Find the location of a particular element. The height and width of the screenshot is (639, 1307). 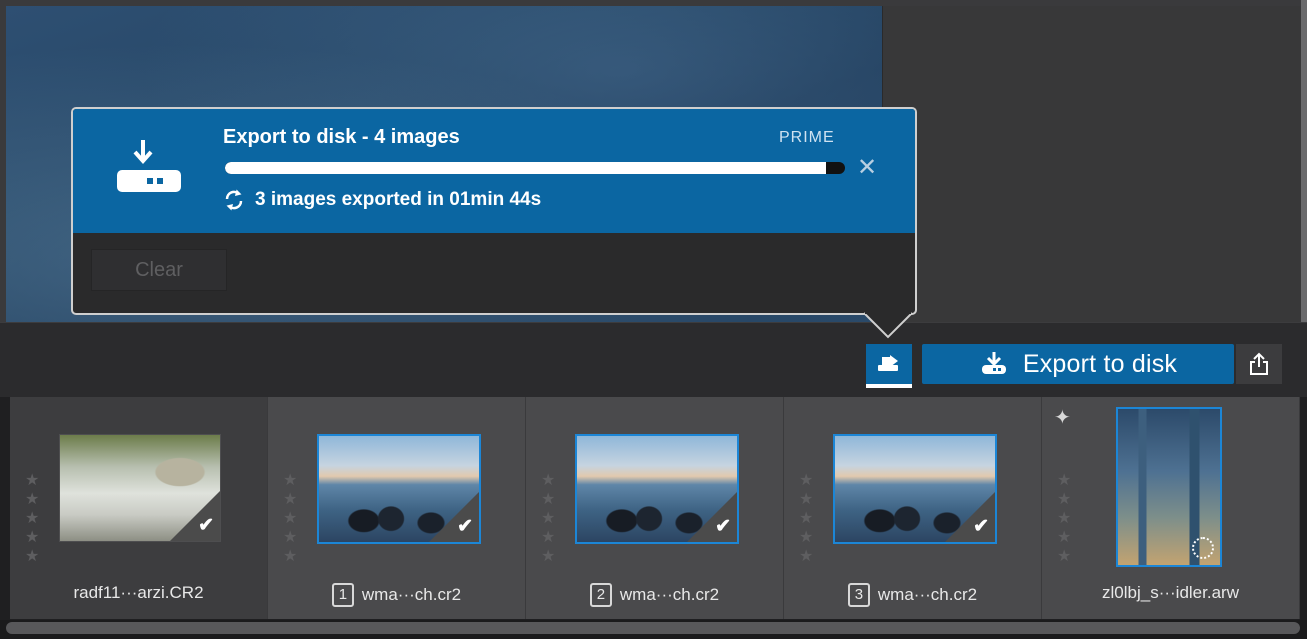

loading-spinner-icon is located at coordinates (1203, 548).